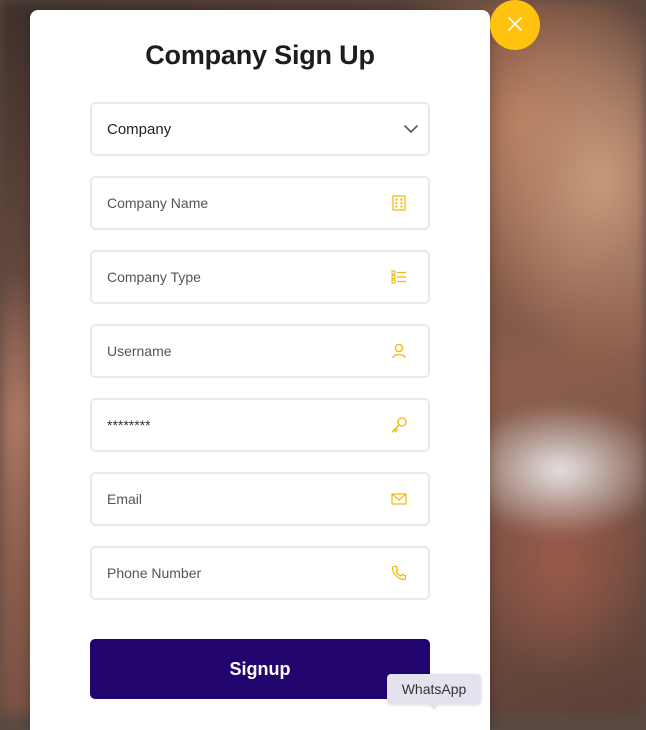 This screenshot has height=730, width=646. What do you see at coordinates (399, 425) in the screenshot?
I see `key-icon` at bounding box center [399, 425].